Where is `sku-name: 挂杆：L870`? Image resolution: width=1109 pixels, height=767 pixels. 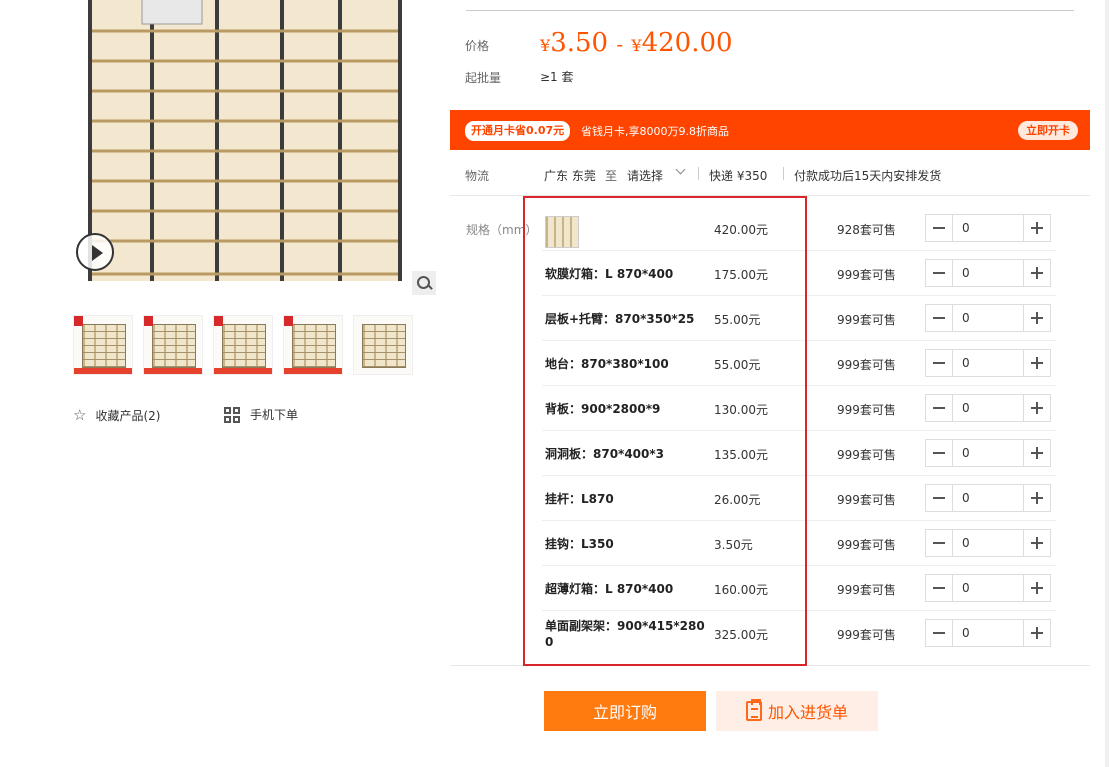
sku-name: 挂杆：L870 is located at coordinates (579, 498).